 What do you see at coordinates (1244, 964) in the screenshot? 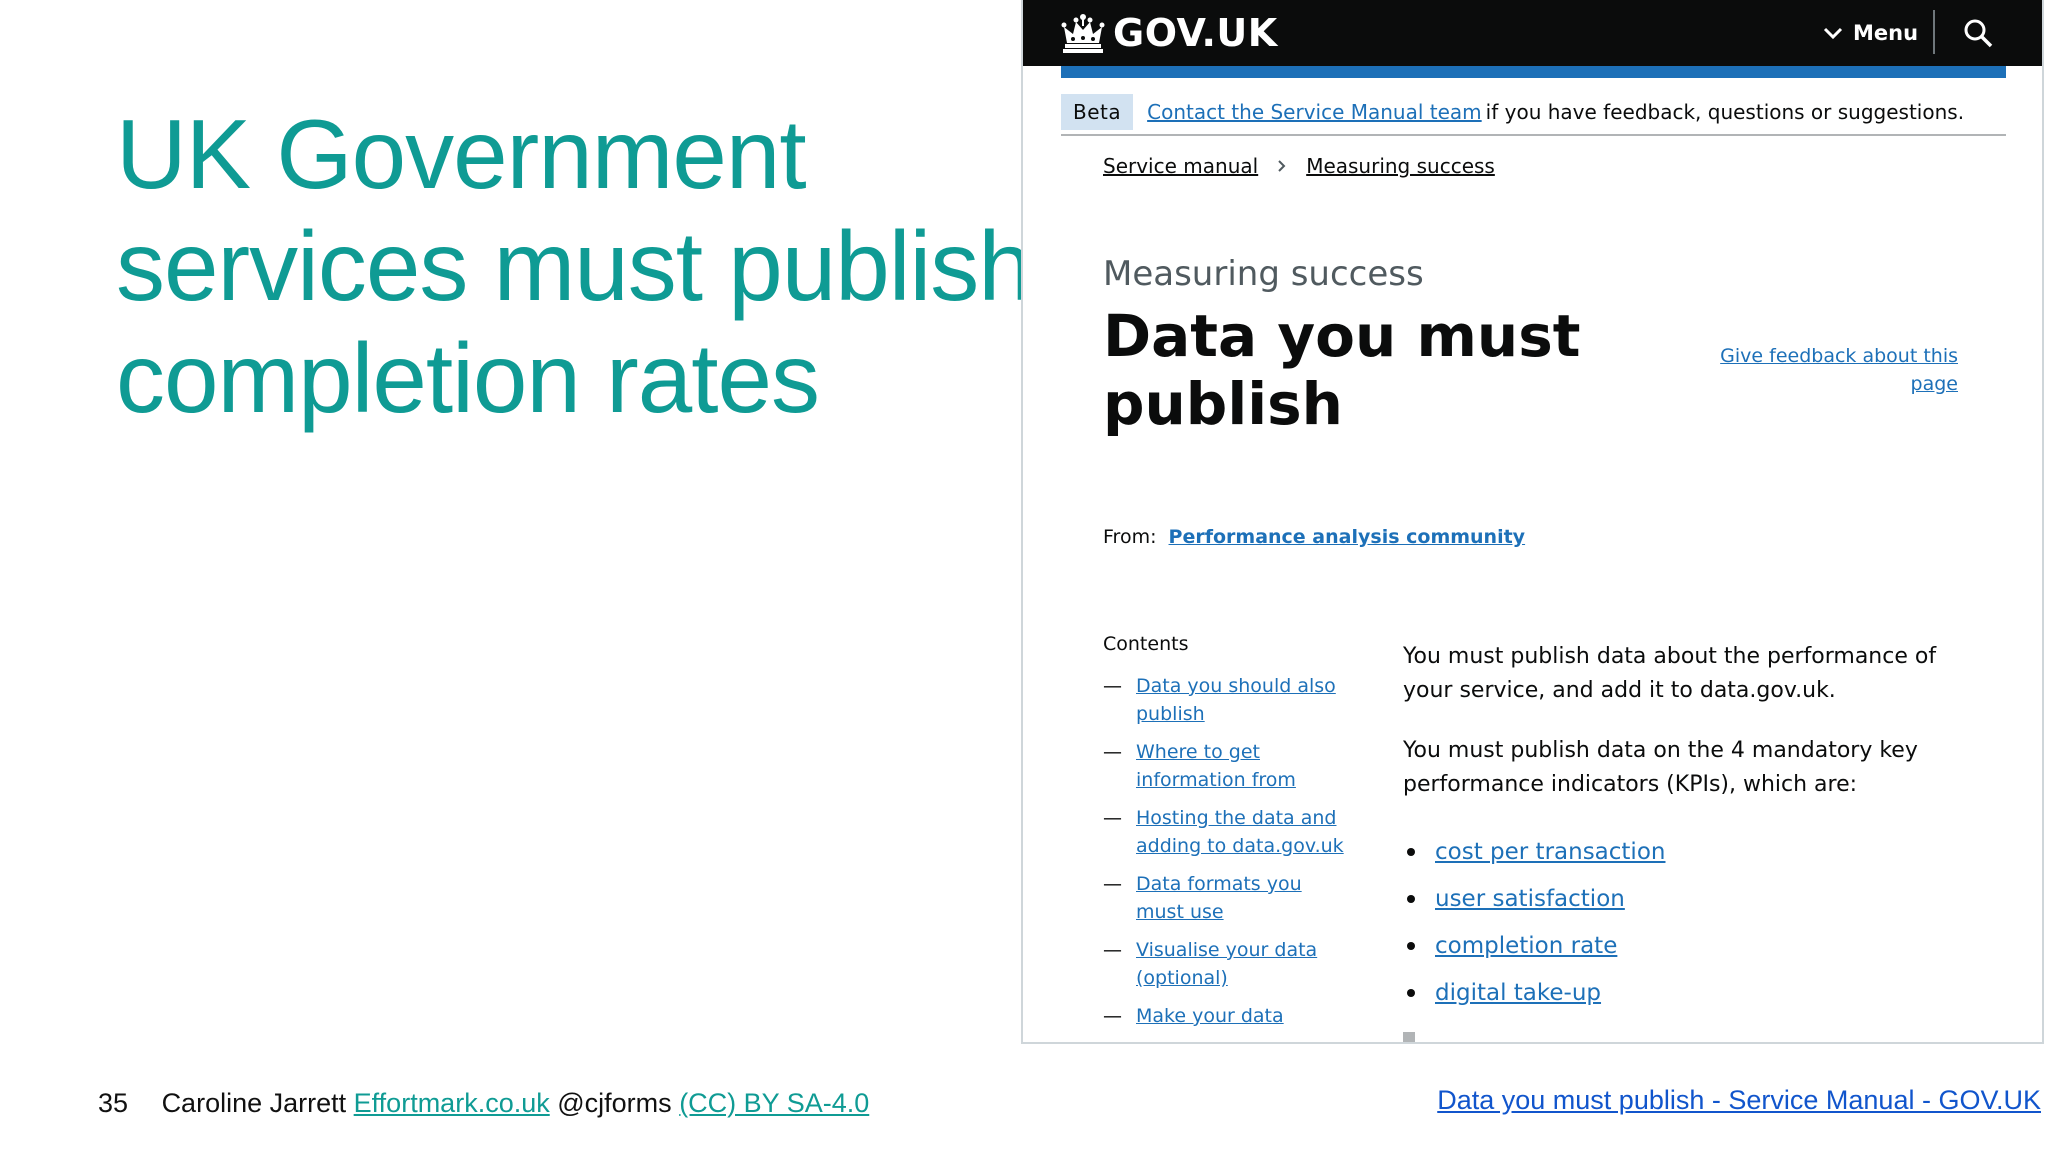
I see `contents-link: Visualise your data (optional)` at bounding box center [1244, 964].